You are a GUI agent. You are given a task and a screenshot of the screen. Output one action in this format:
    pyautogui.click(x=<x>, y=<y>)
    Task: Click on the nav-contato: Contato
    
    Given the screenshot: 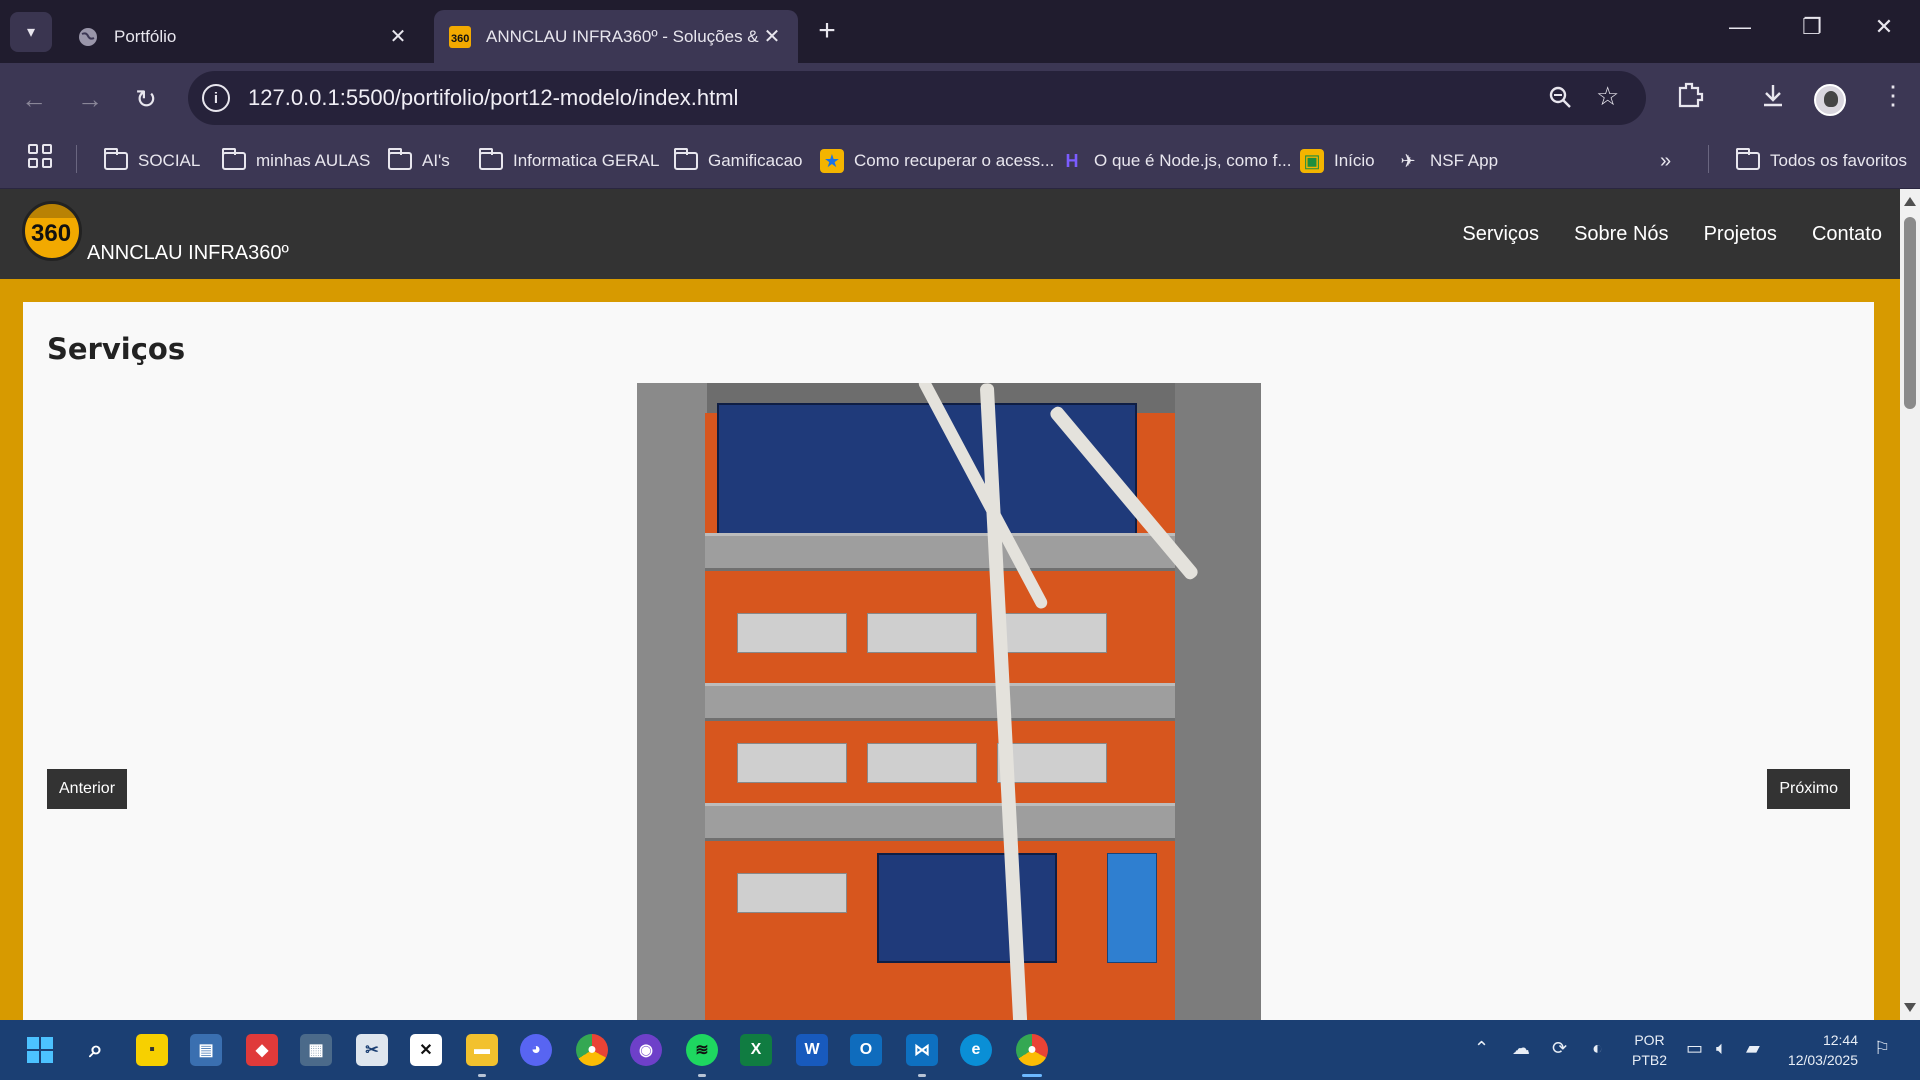 What is the action you would take?
    pyautogui.click(x=1847, y=234)
    